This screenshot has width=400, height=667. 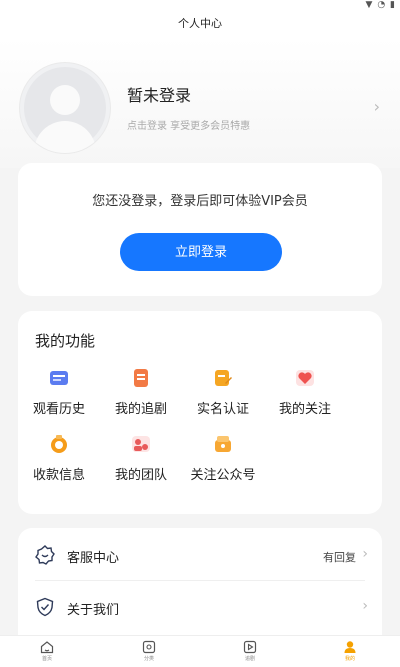 What do you see at coordinates (305, 392) in the screenshot?
I see `feature-my-following: 我的关注` at bounding box center [305, 392].